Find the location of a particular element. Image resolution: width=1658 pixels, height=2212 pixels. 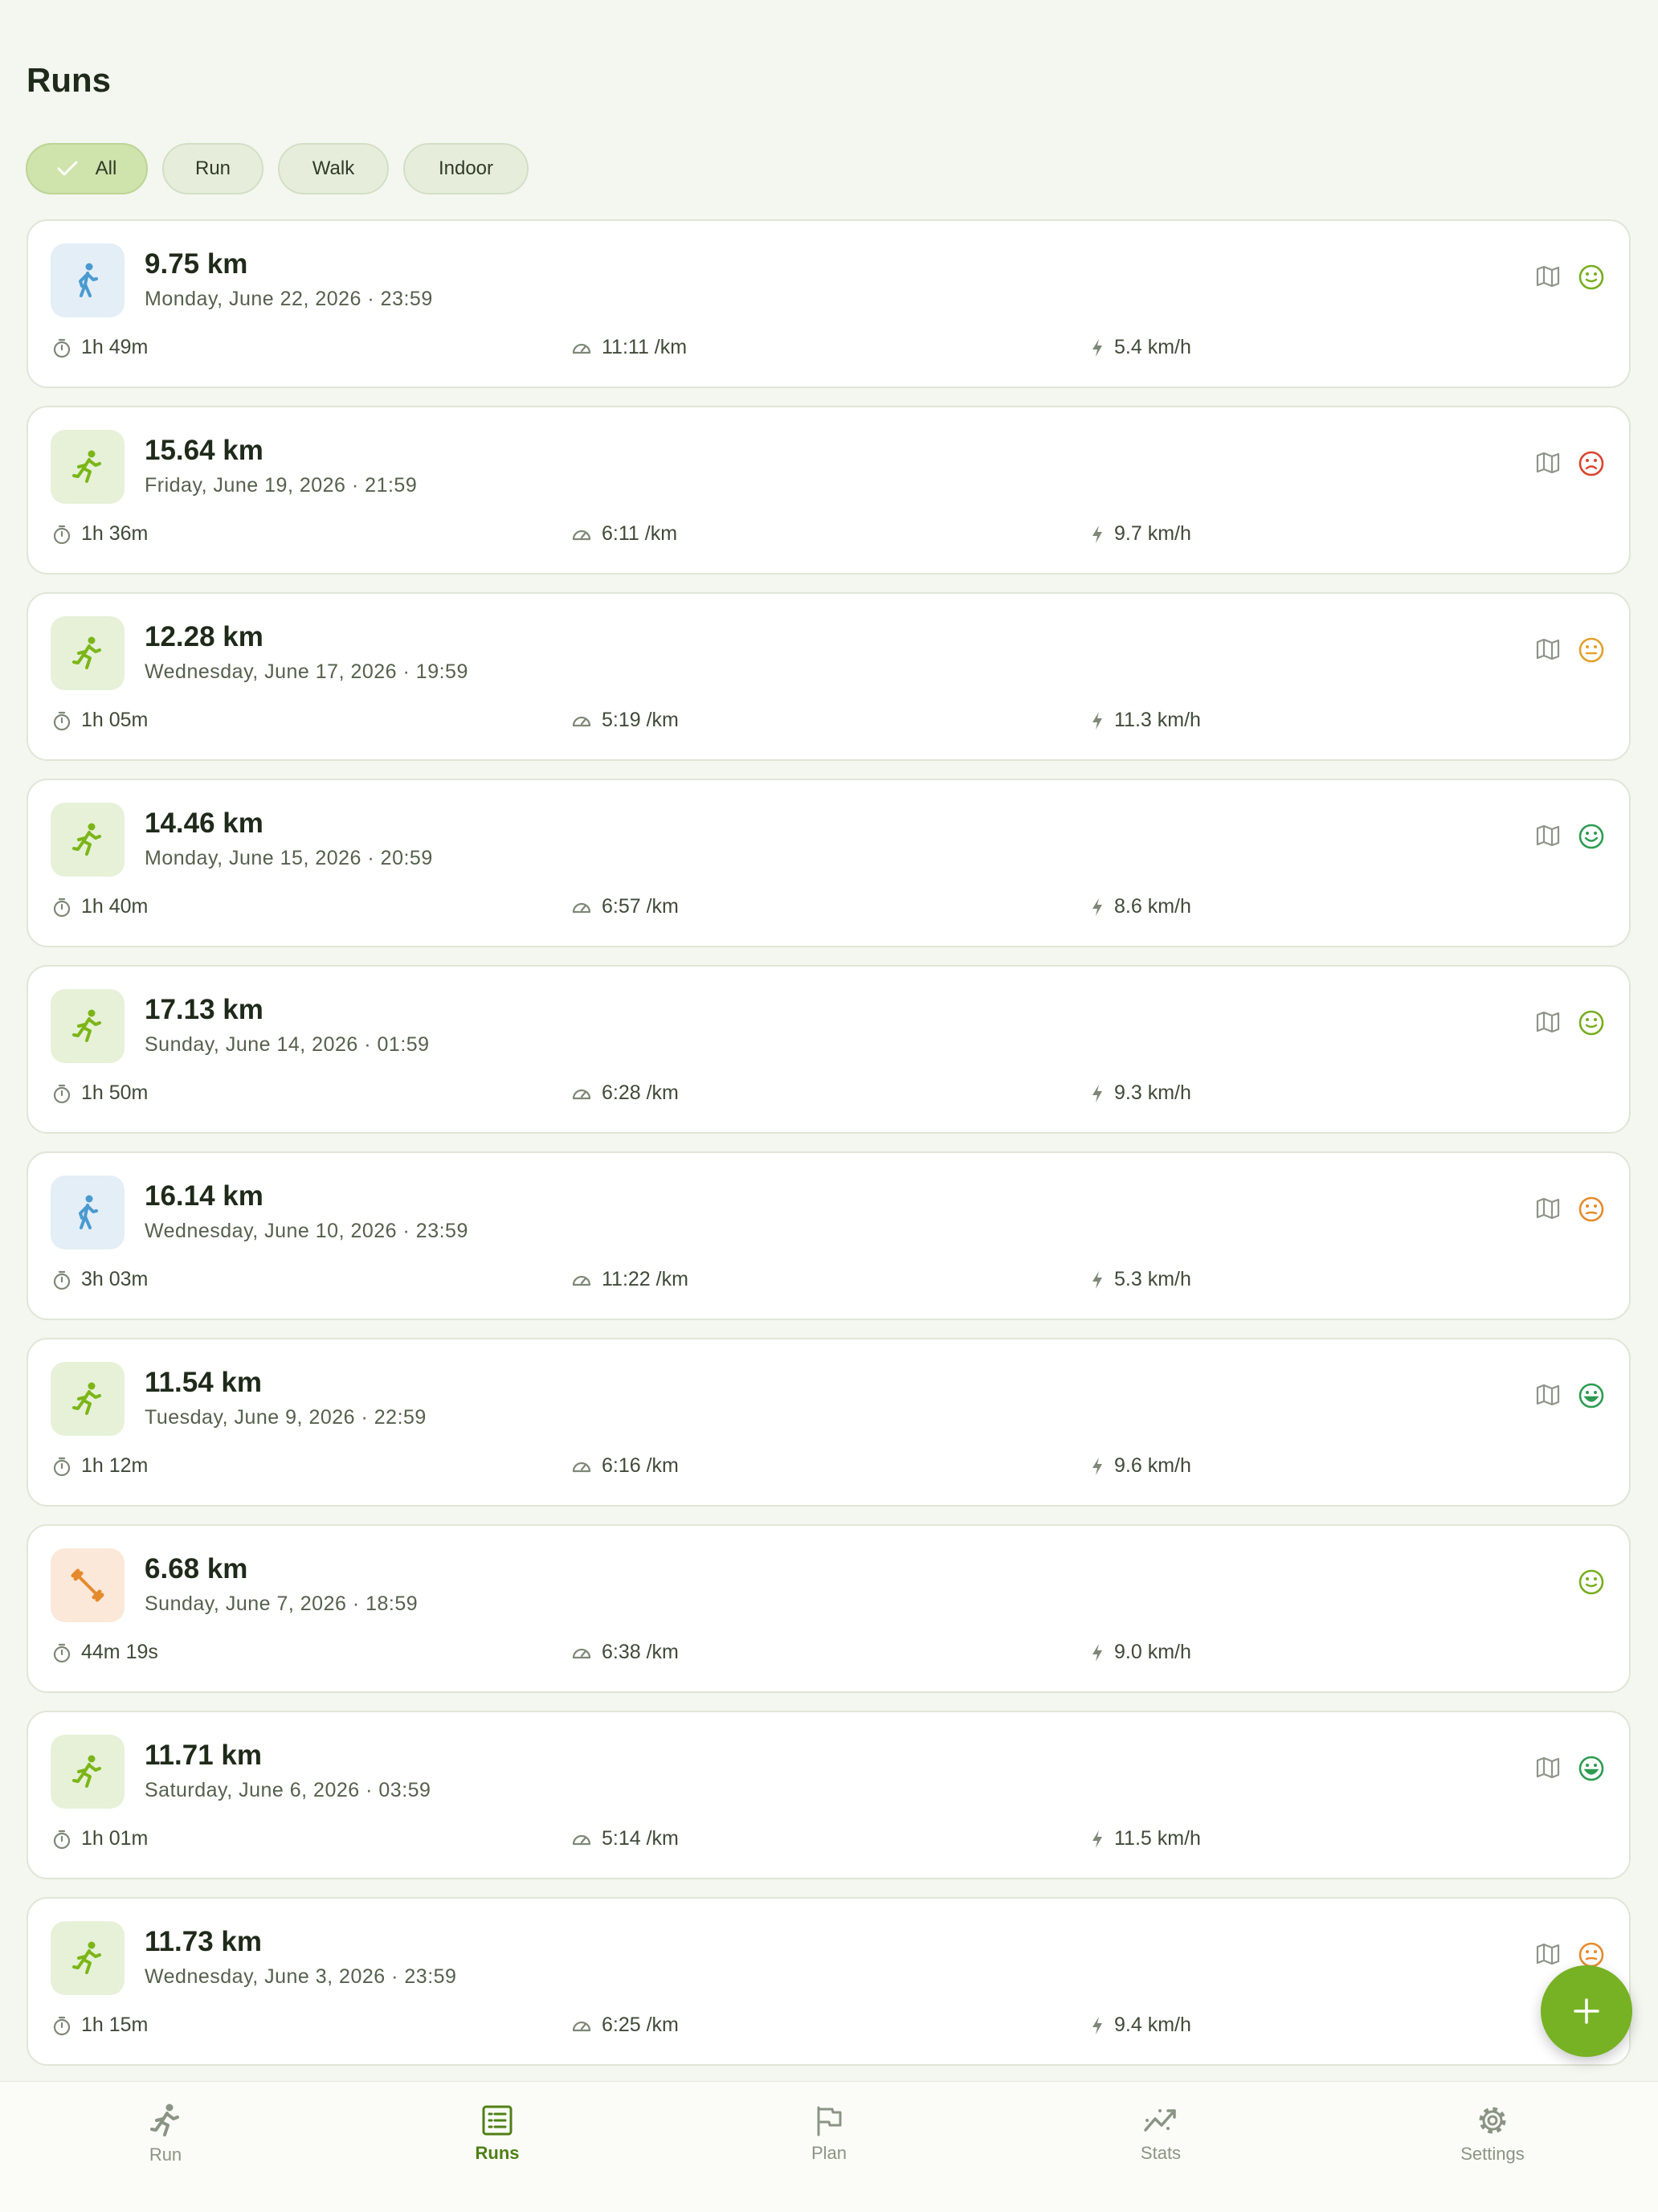

run-distance: 6.68 km is located at coordinates (196, 1569).